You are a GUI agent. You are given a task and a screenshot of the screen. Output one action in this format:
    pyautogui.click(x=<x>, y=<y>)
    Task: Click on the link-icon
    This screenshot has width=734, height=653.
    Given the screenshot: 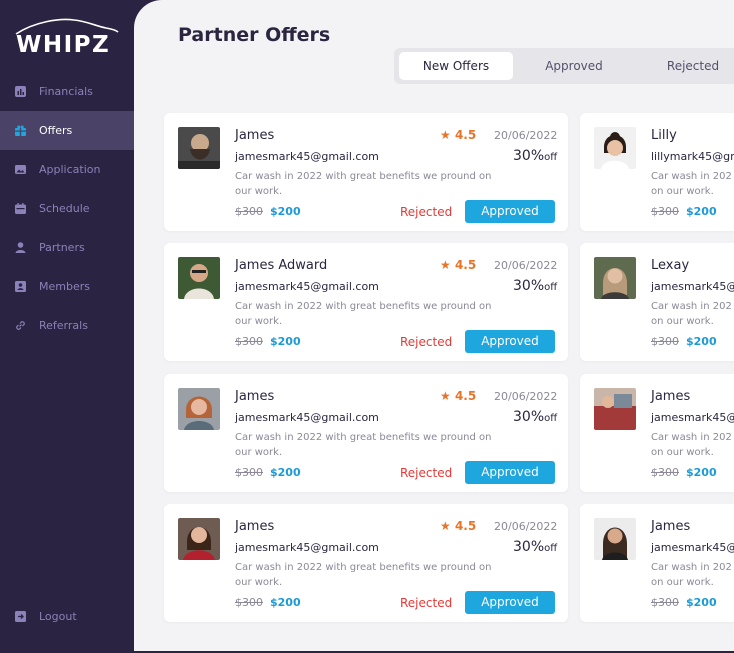 What is the action you would take?
    pyautogui.click(x=20, y=325)
    